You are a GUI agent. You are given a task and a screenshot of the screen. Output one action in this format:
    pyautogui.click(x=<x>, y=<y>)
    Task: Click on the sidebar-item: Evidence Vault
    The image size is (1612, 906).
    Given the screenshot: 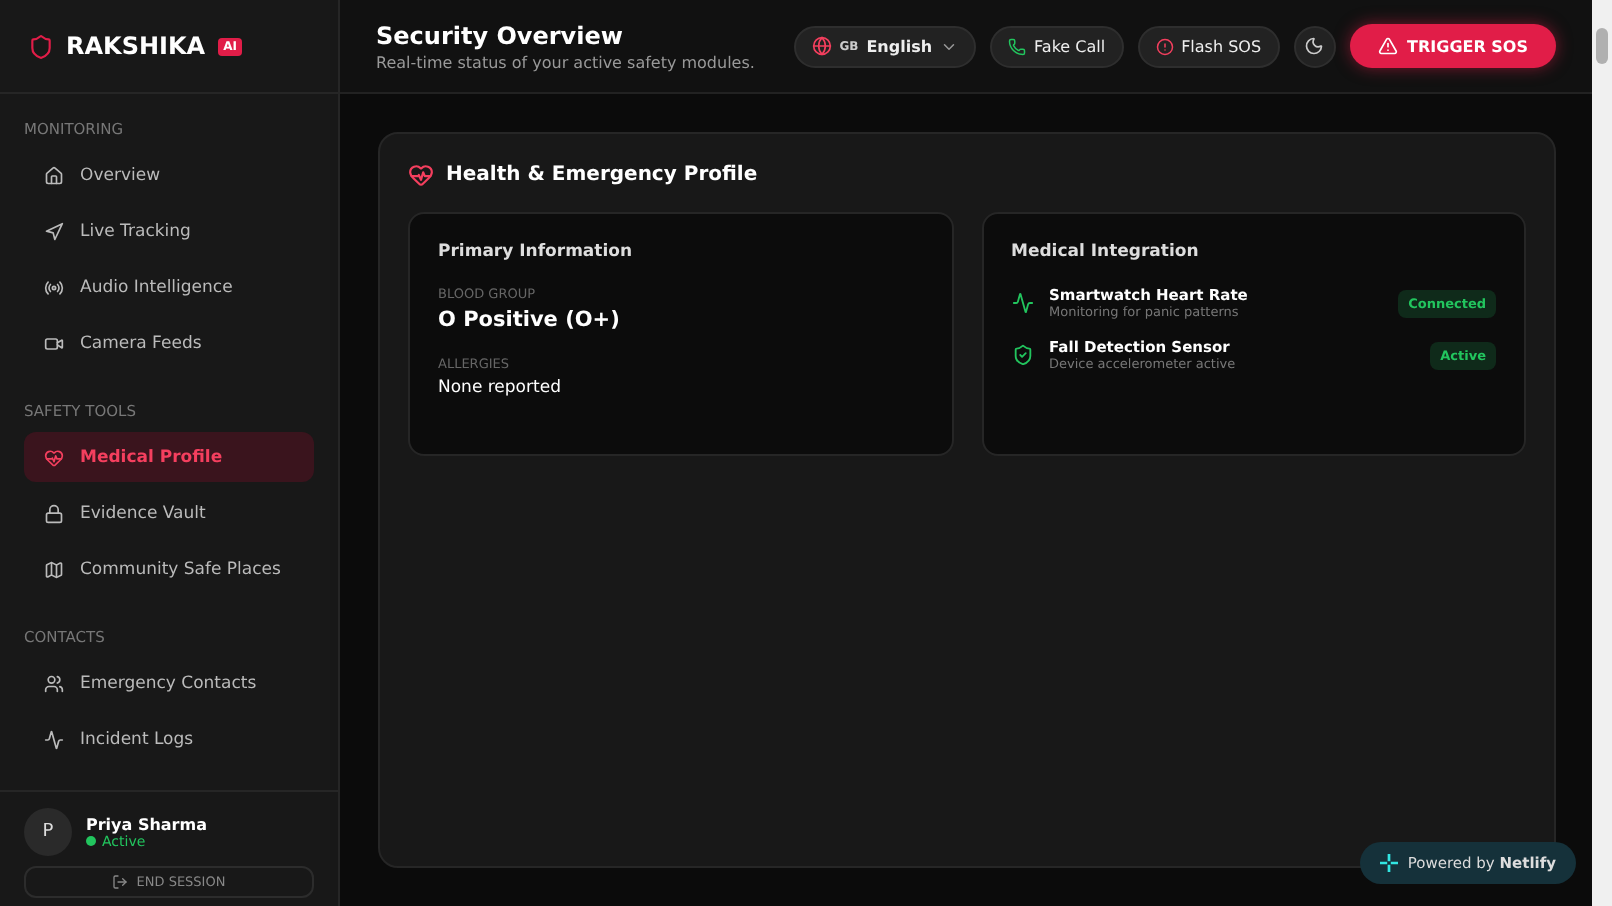 What is the action you would take?
    pyautogui.click(x=169, y=513)
    